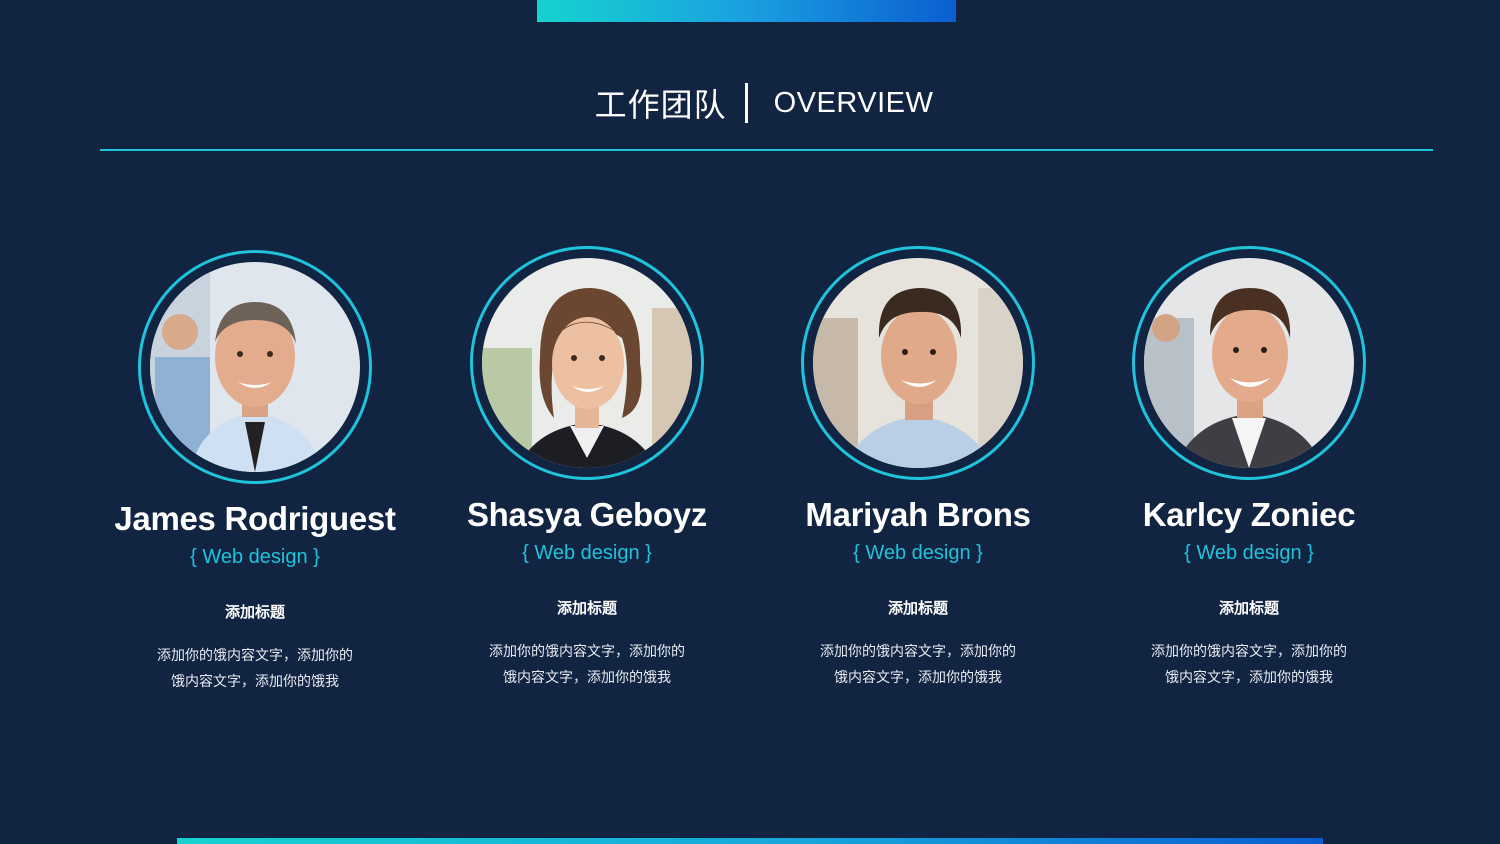 The height and width of the screenshot is (844, 1500). I want to click on member-name: Shasya Geboyz, so click(587, 514).